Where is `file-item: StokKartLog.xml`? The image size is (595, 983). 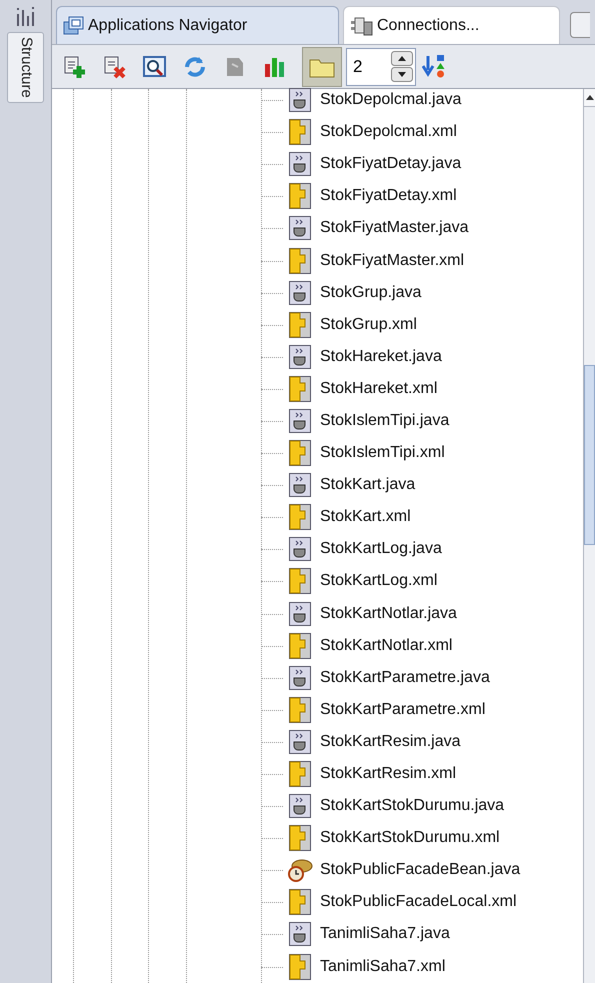
file-item: StokKartLog.xml is located at coordinates (379, 581).